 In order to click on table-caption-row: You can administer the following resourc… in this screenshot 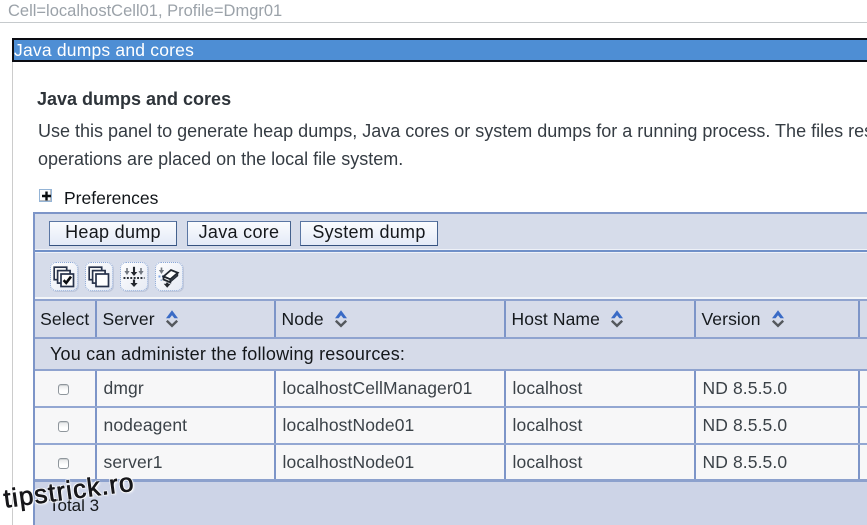, I will do `click(451, 354)`.